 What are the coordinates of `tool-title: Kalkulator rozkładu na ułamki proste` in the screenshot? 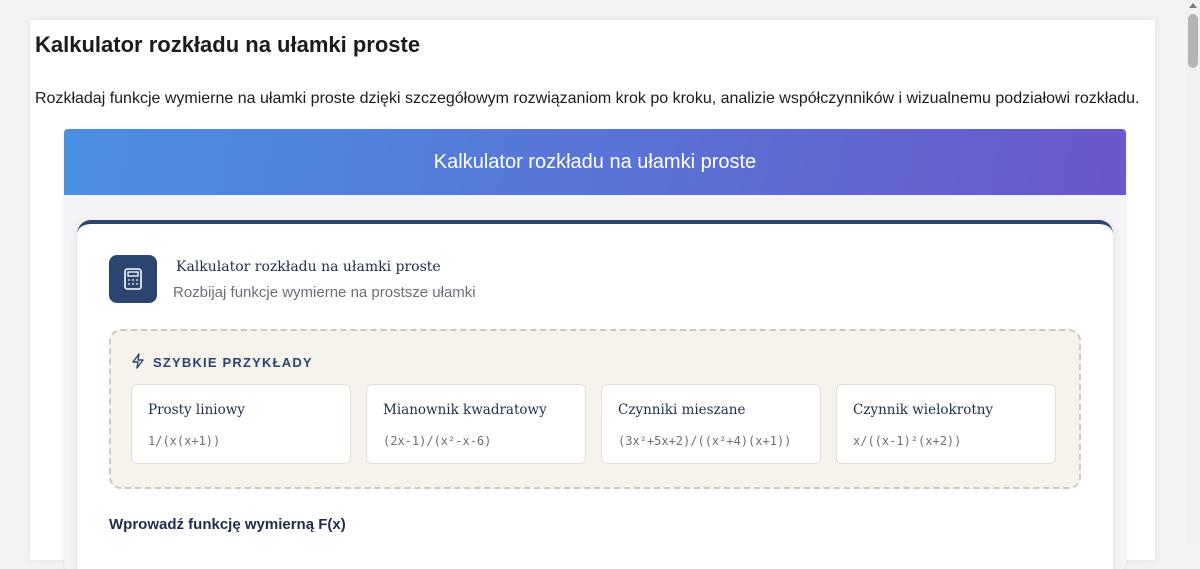 It's located at (308, 267).